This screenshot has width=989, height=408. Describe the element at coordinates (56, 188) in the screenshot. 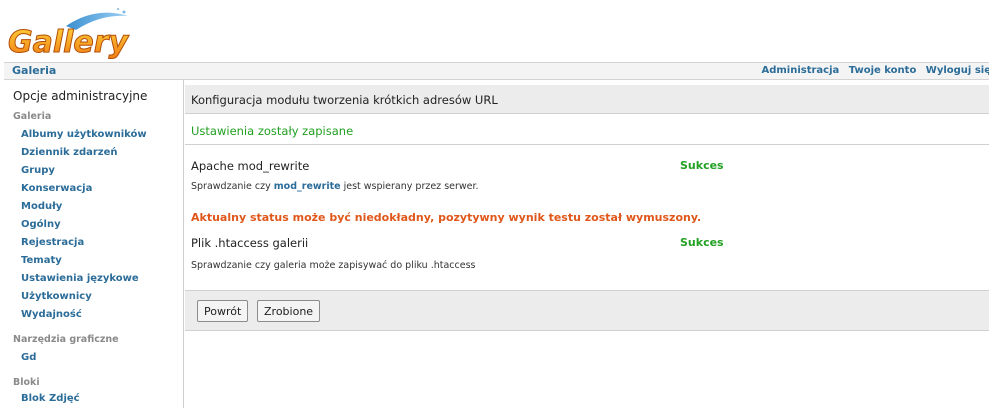

I see `sidebar-item-konserwacja: Konserwacja` at that location.